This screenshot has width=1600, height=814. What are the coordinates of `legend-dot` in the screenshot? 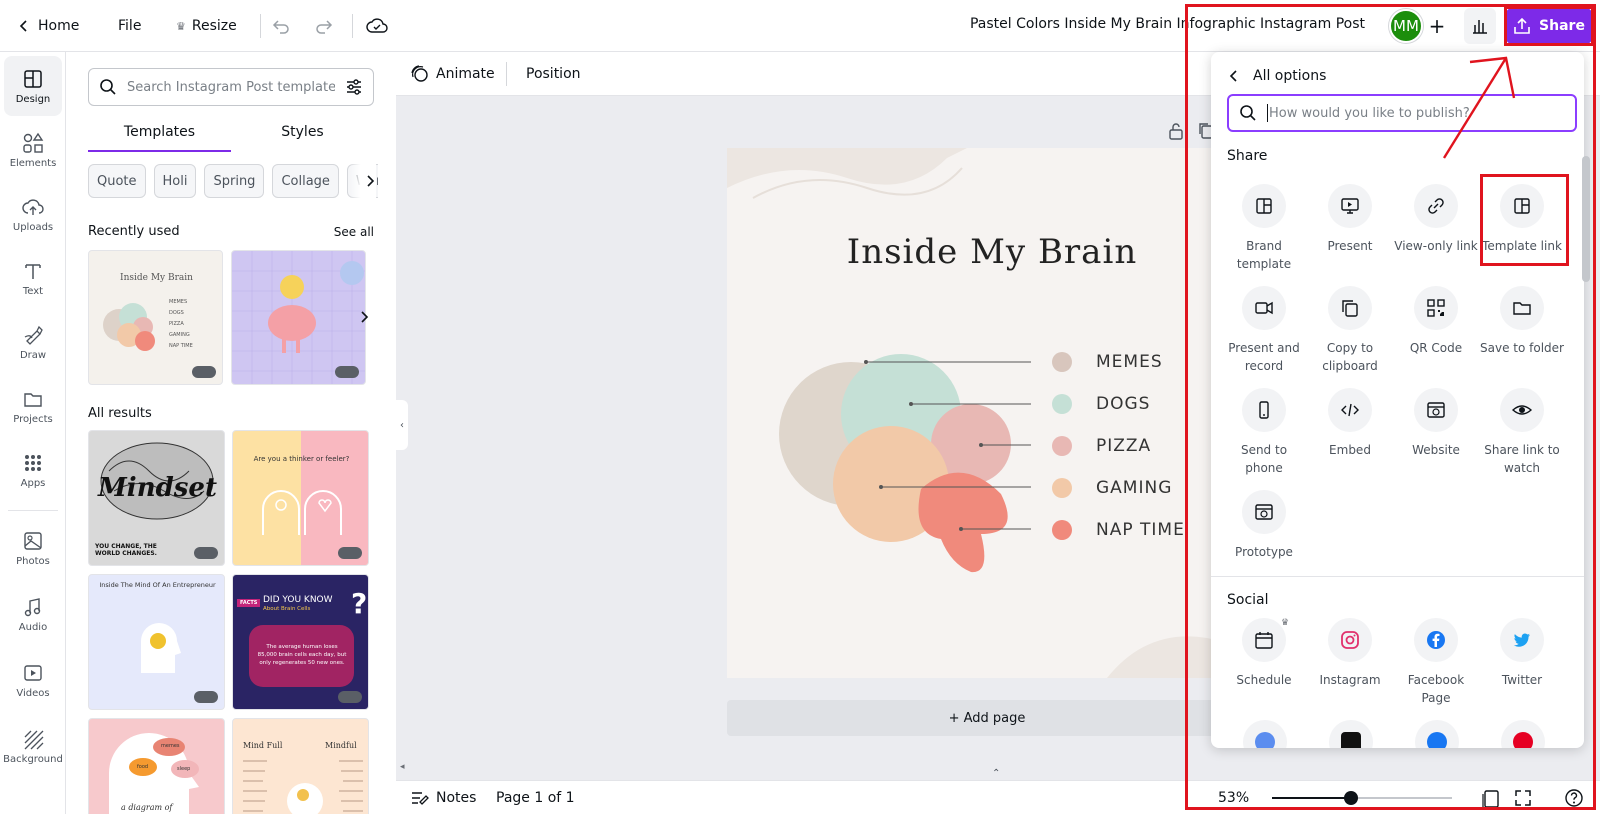 It's located at (1062, 488).